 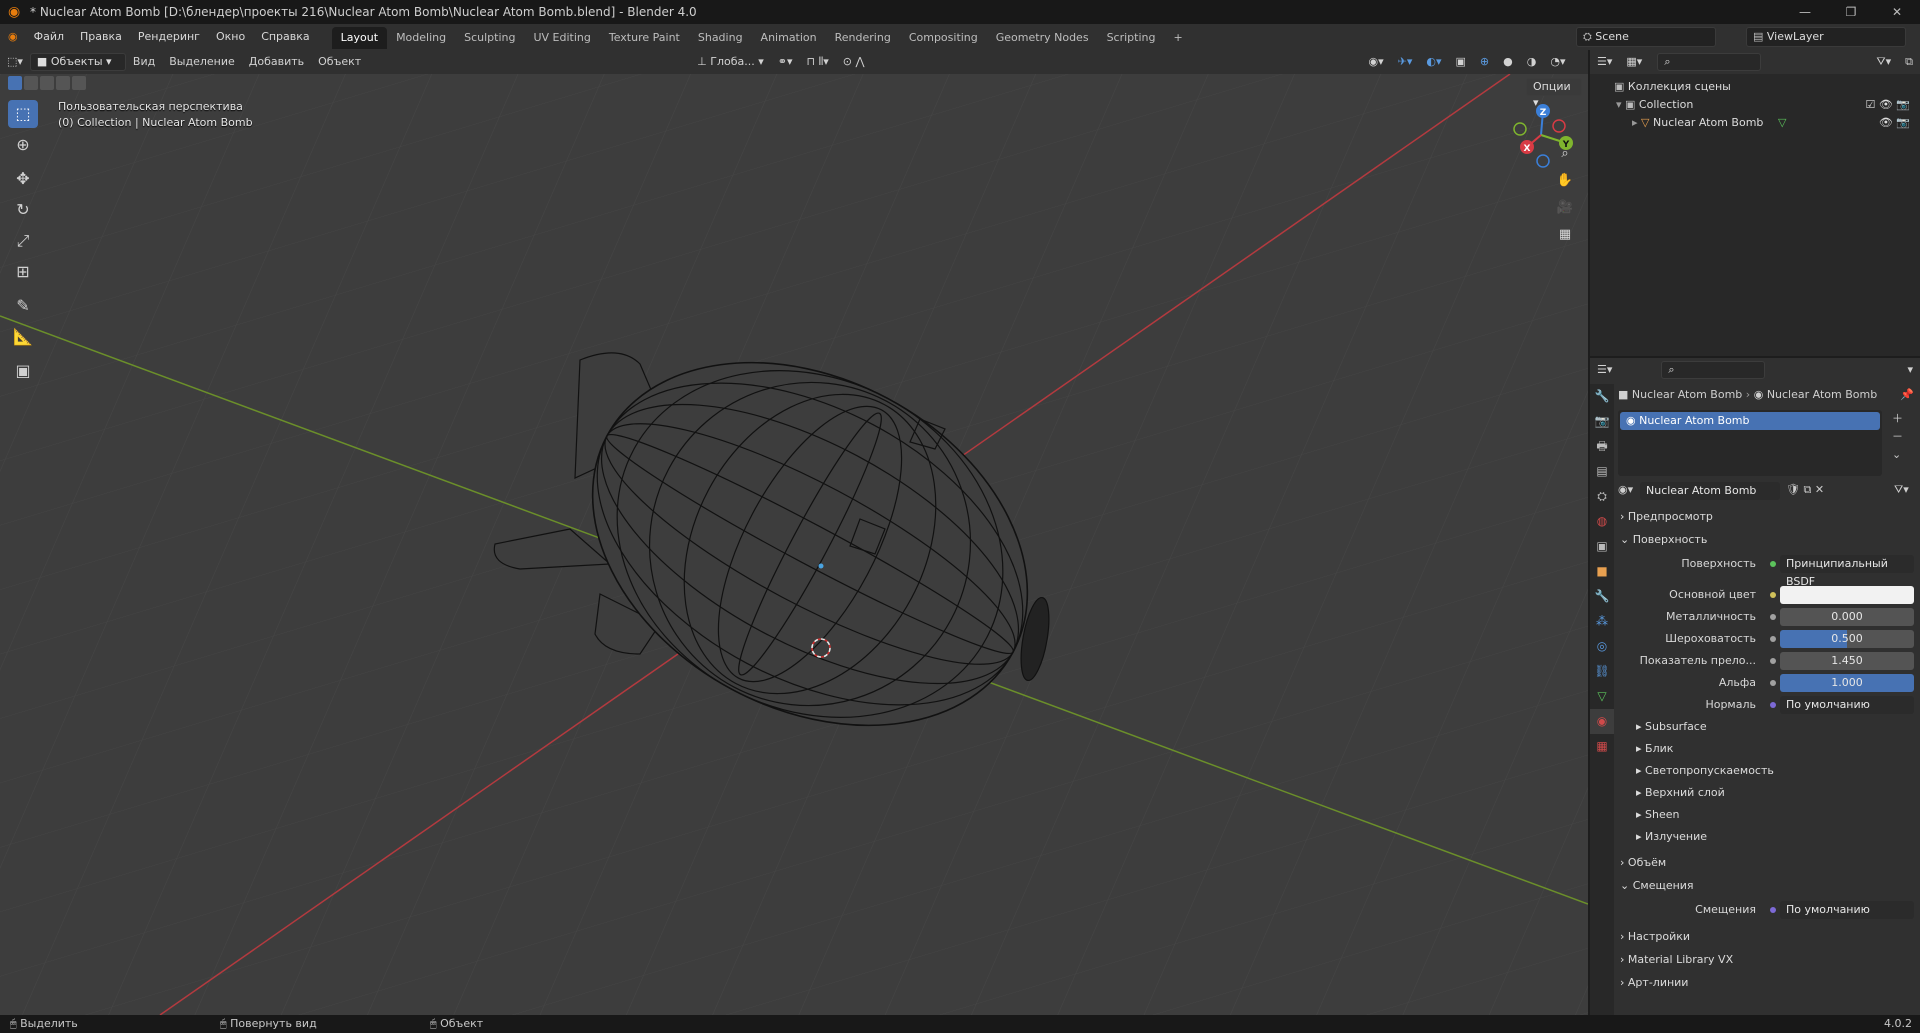 What do you see at coordinates (1602, 596) in the screenshot?
I see `tab-modifiers-icon: 🔧` at bounding box center [1602, 596].